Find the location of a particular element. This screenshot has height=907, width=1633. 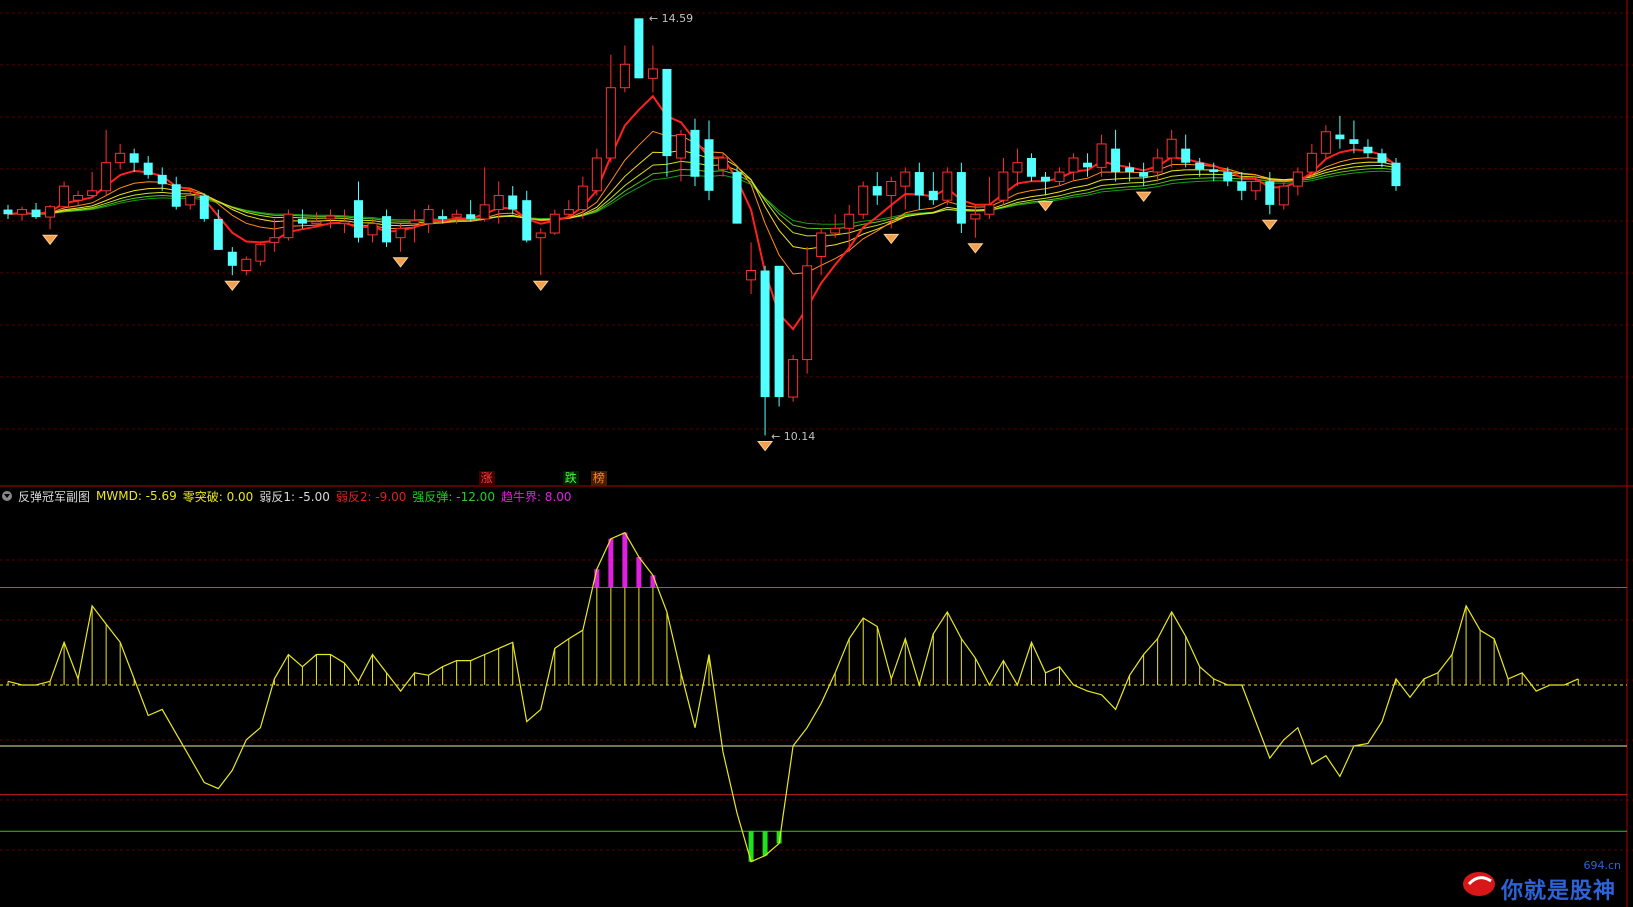

legend-weak-rebound-1: 弱反1: -5.00 is located at coordinates (294, 496).